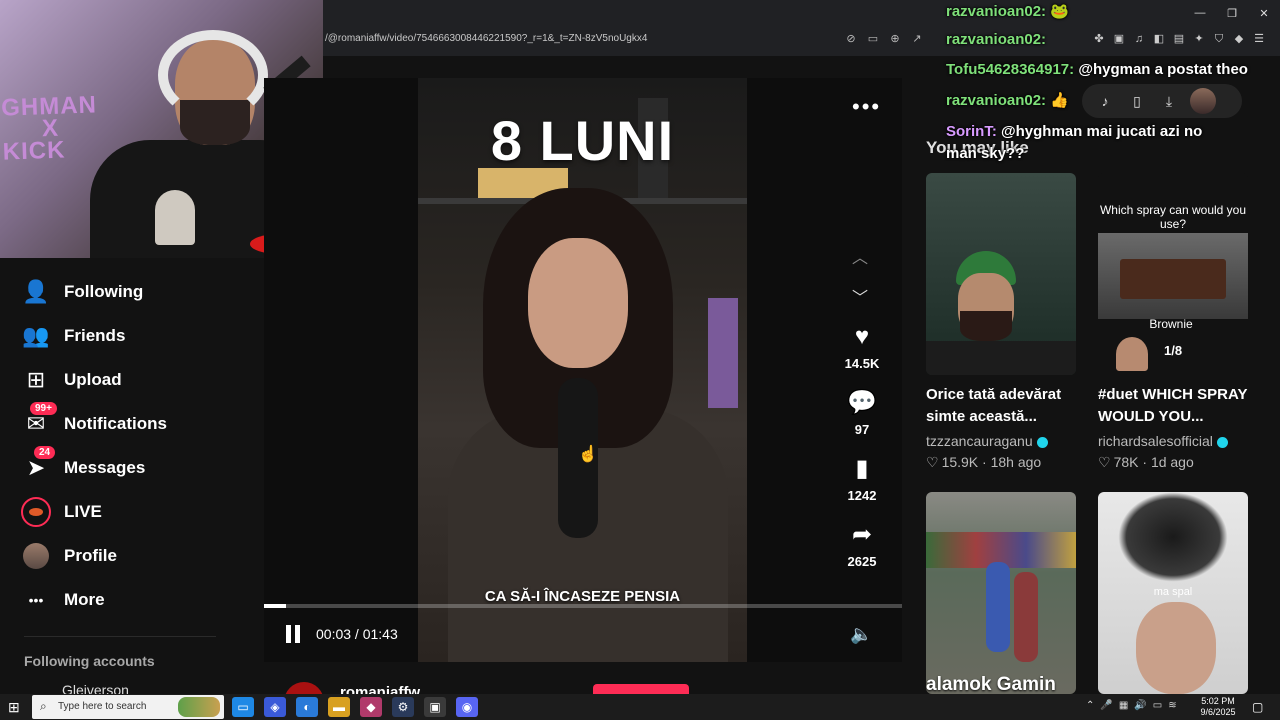 The width and height of the screenshot is (1280, 720). Describe the element at coordinates (1259, 39) in the screenshot. I see `menu-icon: ☰` at that location.